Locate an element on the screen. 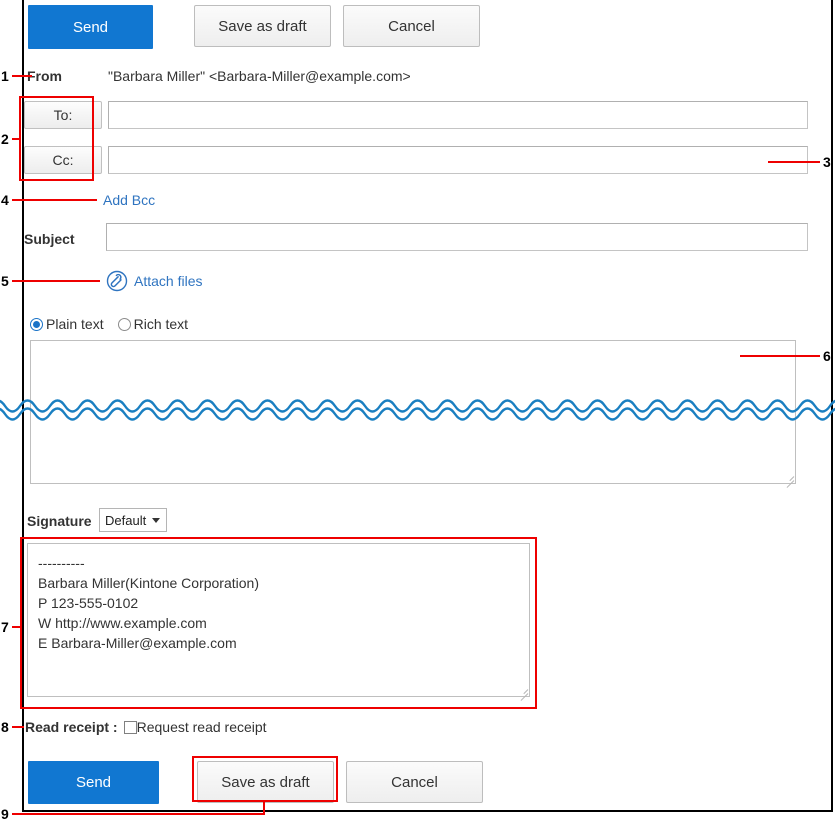 This screenshot has width=835, height=820. subject-input is located at coordinates (457, 237).